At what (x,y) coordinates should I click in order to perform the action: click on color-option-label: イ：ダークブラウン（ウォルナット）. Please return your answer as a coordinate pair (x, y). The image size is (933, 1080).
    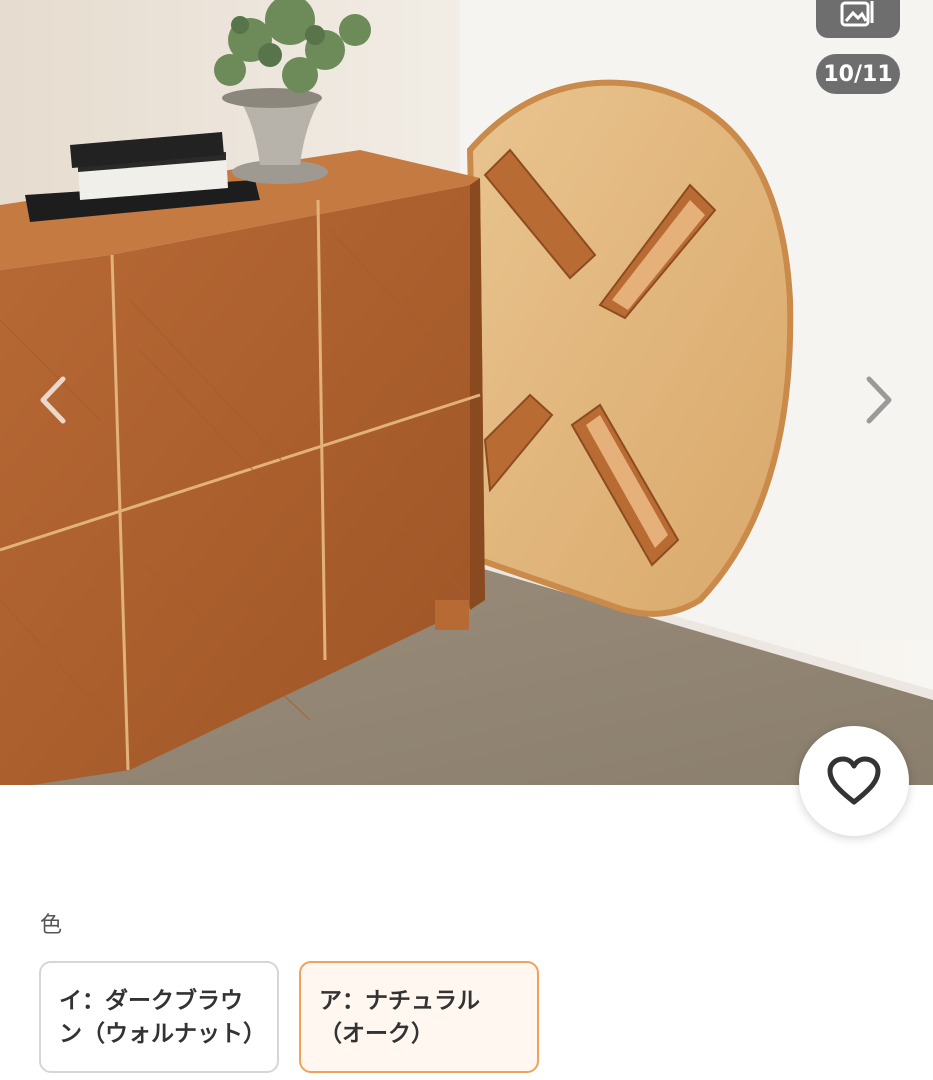
    Looking at the image, I should click on (159, 1017).